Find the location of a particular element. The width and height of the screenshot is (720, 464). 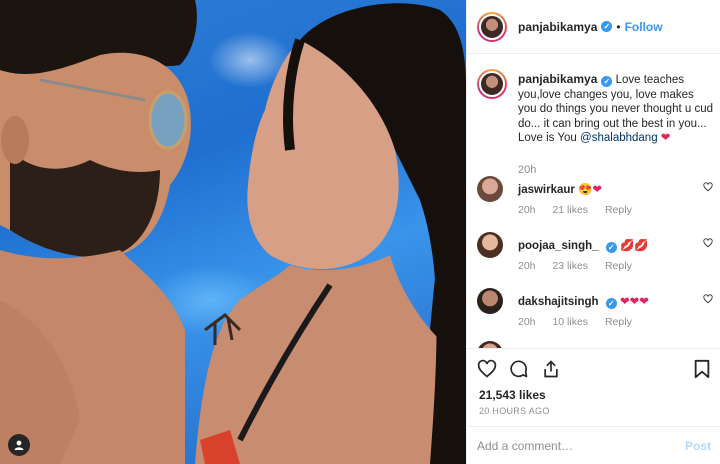

post-button: Post is located at coordinates (698, 446).